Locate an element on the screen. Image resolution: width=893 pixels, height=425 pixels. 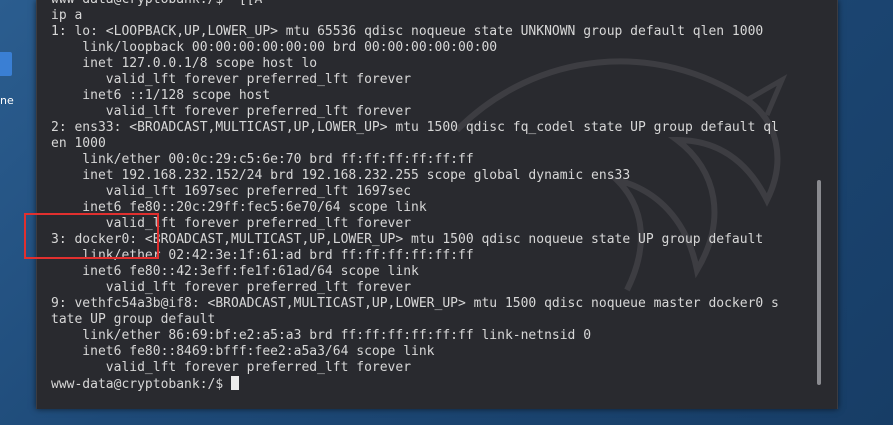
terminal-line: en 1000 is located at coordinates (78, 143).